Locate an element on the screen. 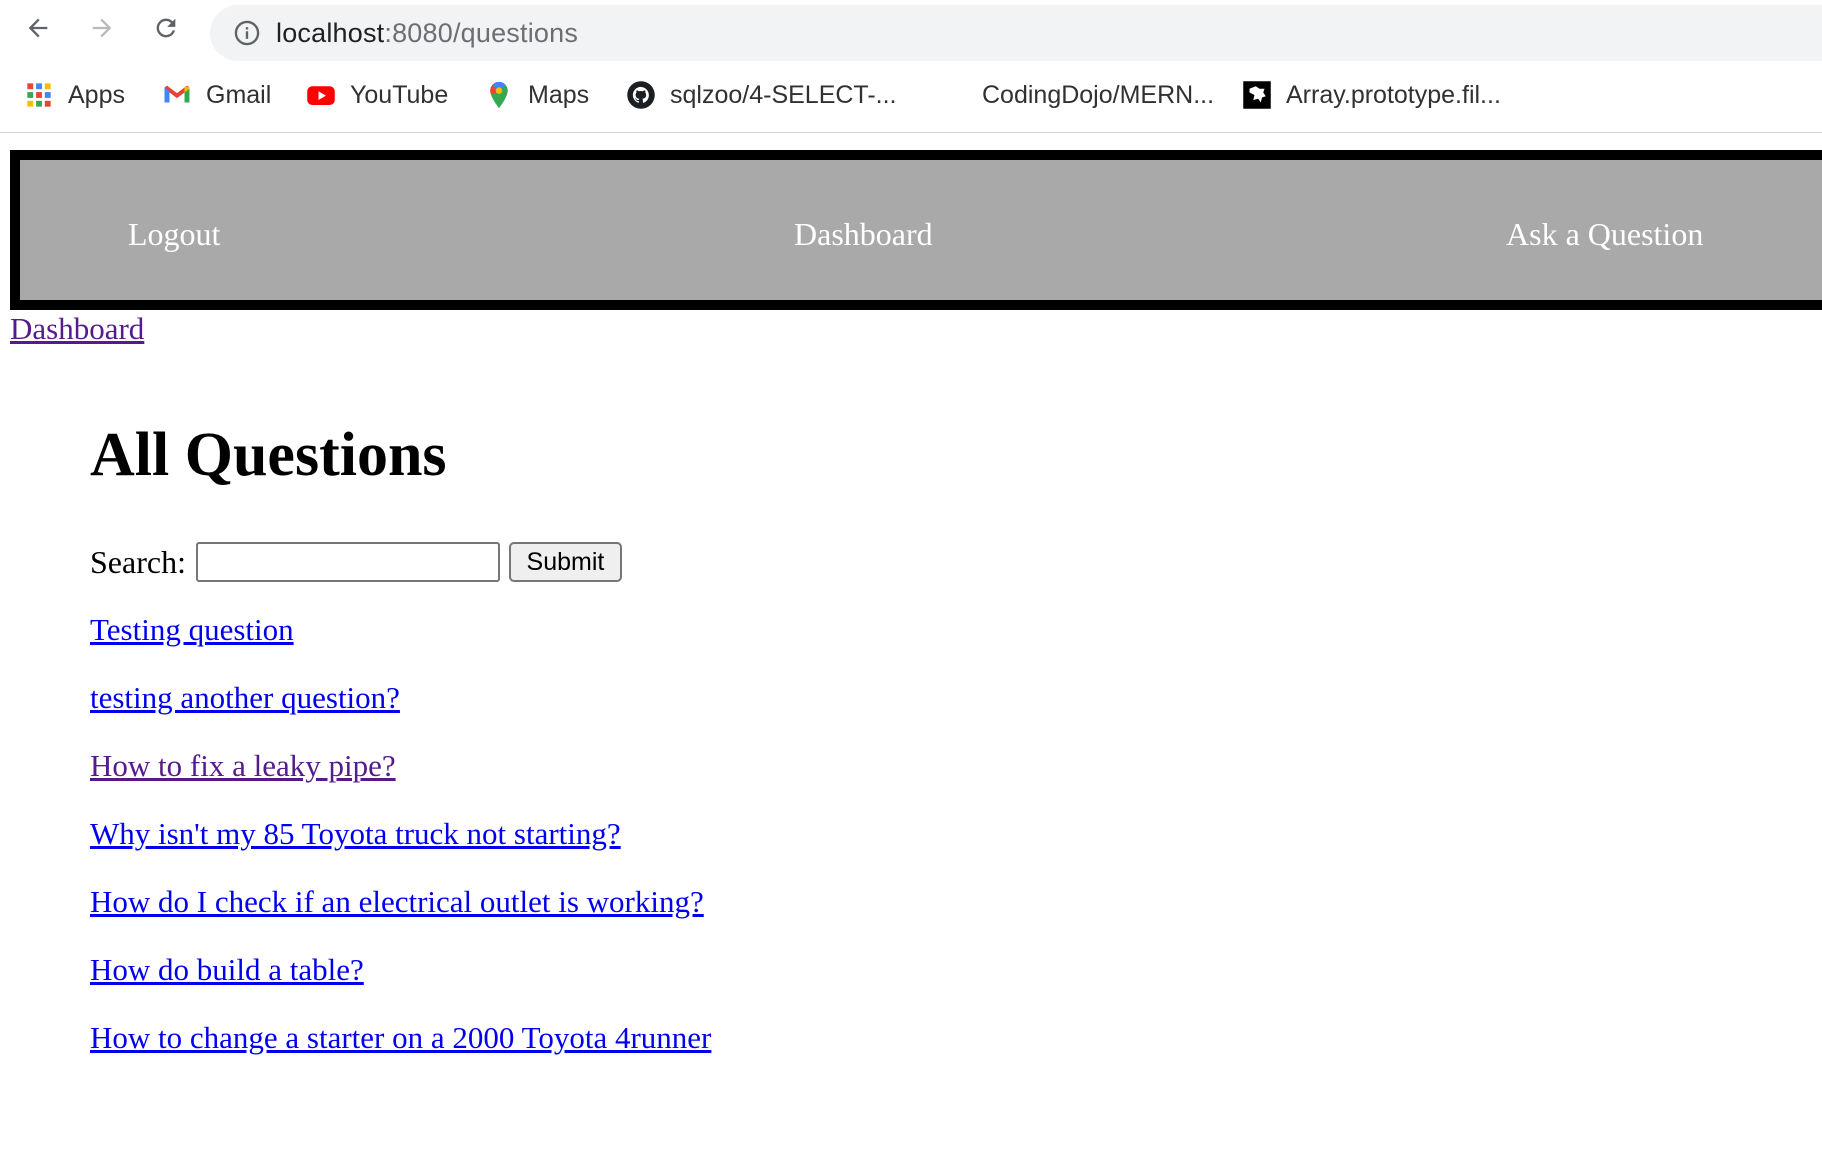 The width and height of the screenshot is (1822, 1156). chrome-divider is located at coordinates (911, 132).